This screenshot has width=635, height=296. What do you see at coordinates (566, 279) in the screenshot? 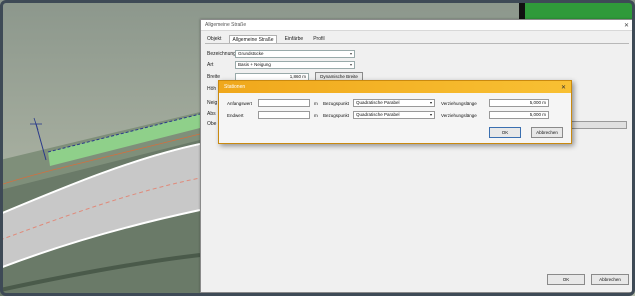
I see `ok-button: OK` at bounding box center [566, 279].